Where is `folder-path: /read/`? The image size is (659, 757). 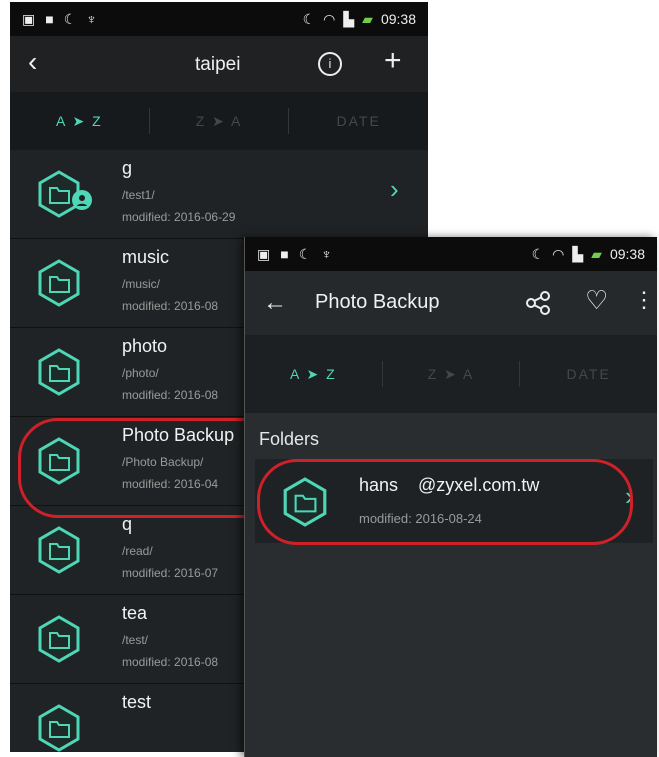 folder-path: /read/ is located at coordinates (137, 551).